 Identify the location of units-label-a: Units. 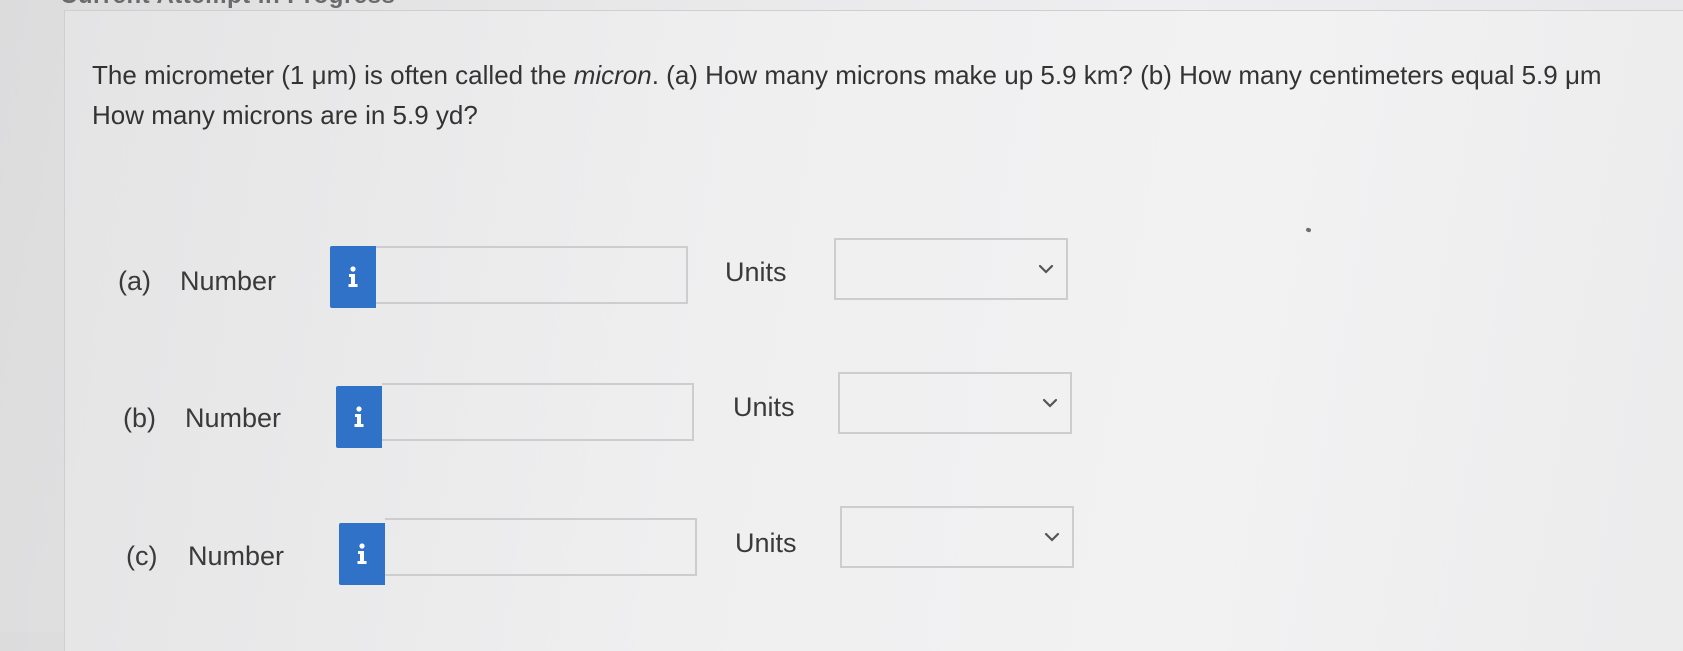
(756, 272).